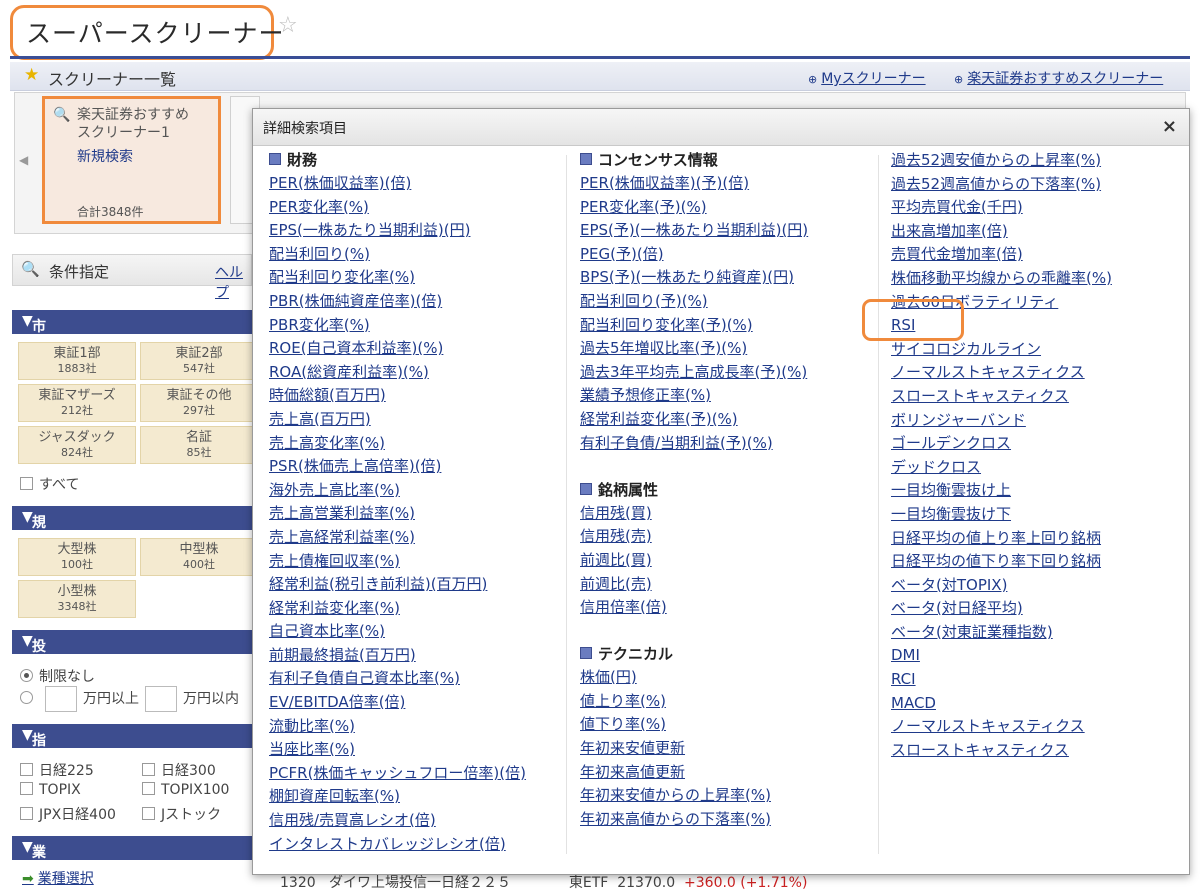 The image size is (1200, 892). Describe the element at coordinates (416, 727) in the screenshot. I see `search-item-link: 流動比率(%)` at that location.